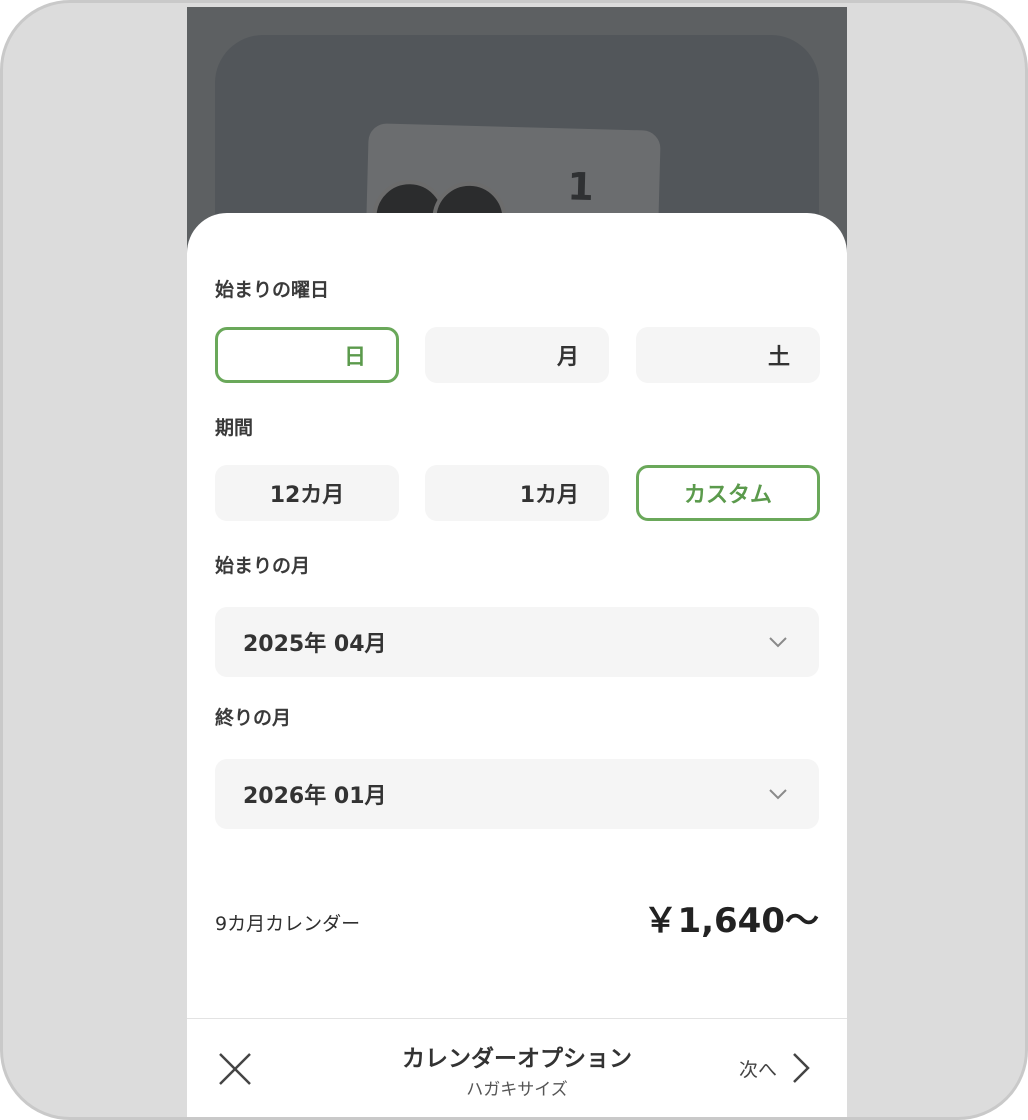 The width and height of the screenshot is (1028, 1120). I want to click on end-month-value: 2026年 01月, so click(315, 796).